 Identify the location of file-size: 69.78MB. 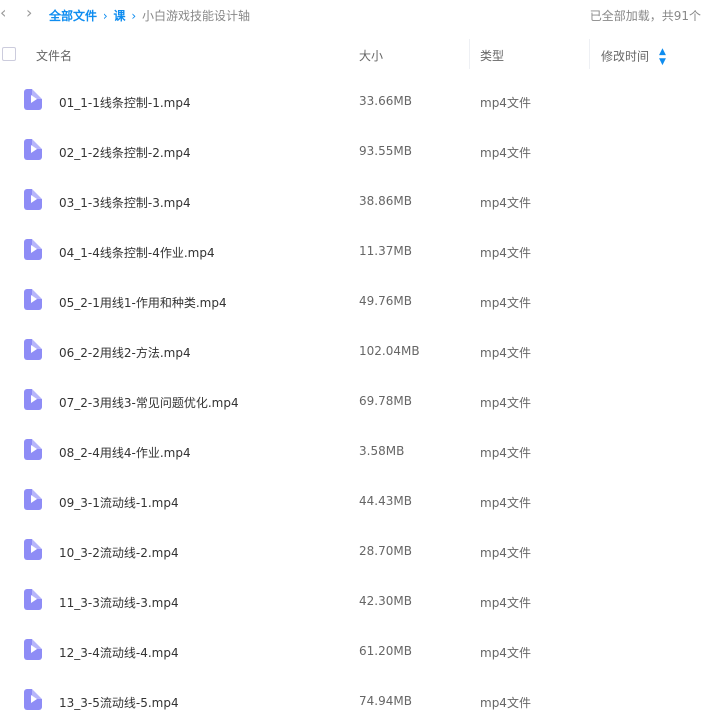
(385, 401).